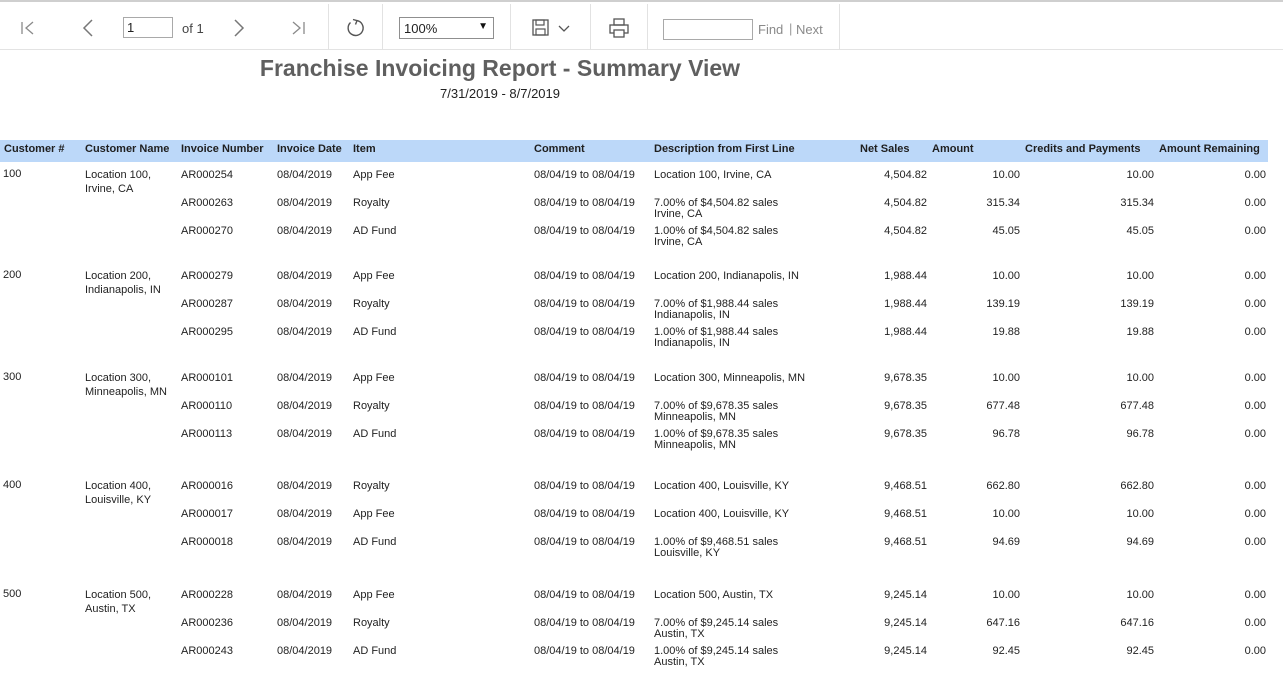  What do you see at coordinates (355, 28) in the screenshot?
I see `refresh-icon` at bounding box center [355, 28].